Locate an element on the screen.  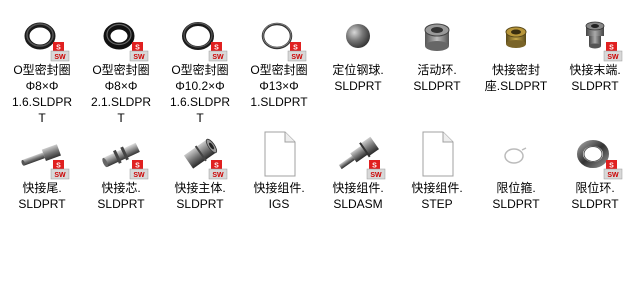
file-name-label: 快接密封 座.SLDPRT is located at coordinates (516, 78).